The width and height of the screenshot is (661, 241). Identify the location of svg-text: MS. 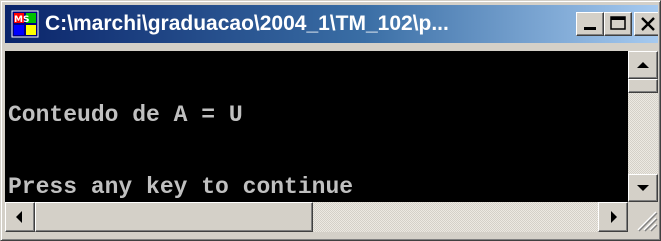
(21, 20).